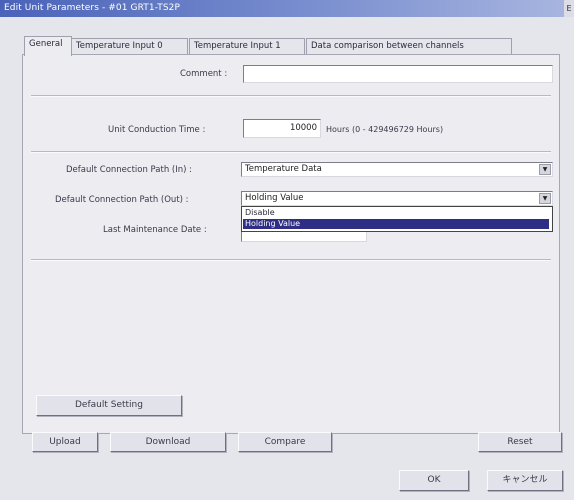 The width and height of the screenshot is (574, 500). I want to click on comment-label: Comment :, so click(204, 74).